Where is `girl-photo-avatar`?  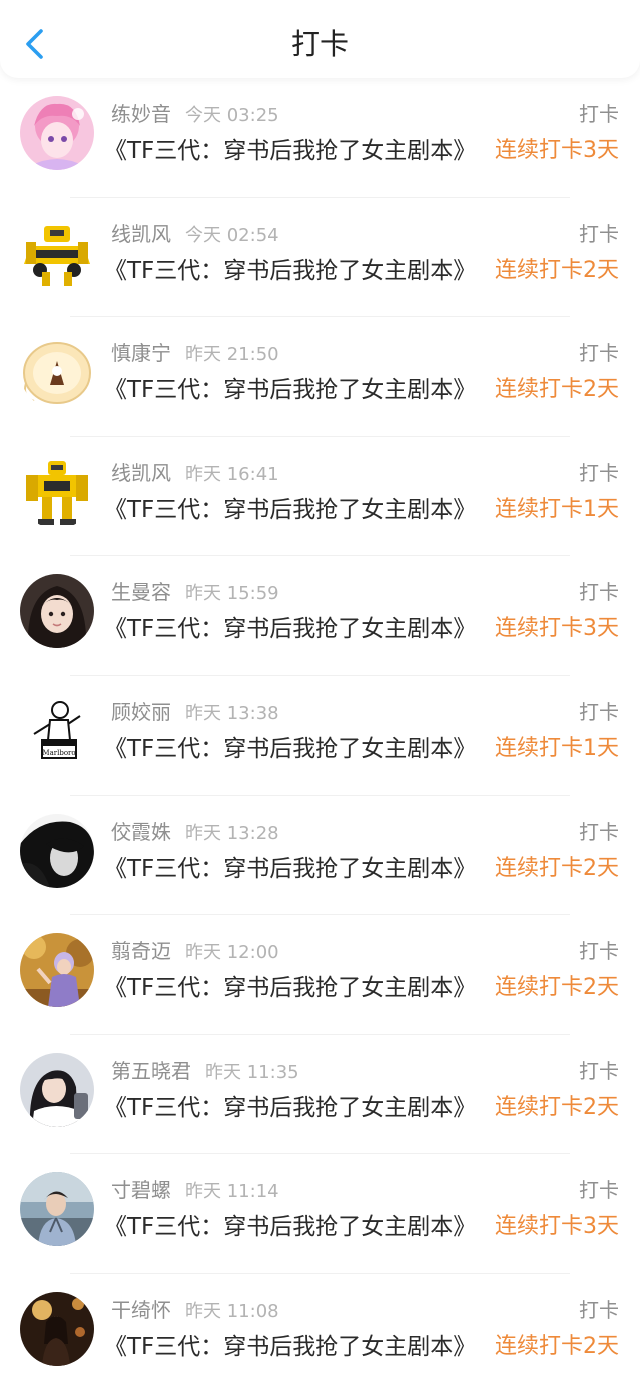 girl-photo-avatar is located at coordinates (57, 611).